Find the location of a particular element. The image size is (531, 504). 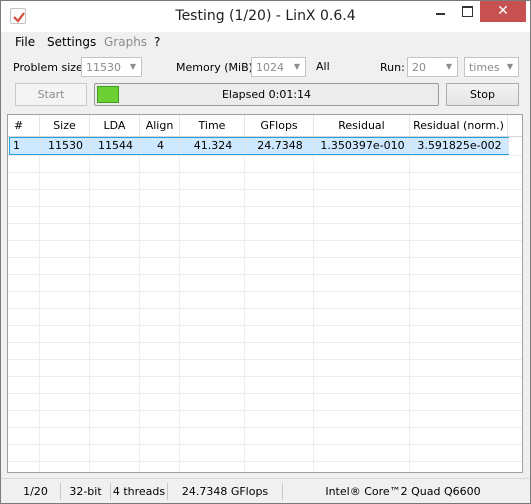

column-header: Residual (norm.) is located at coordinates (459, 125).